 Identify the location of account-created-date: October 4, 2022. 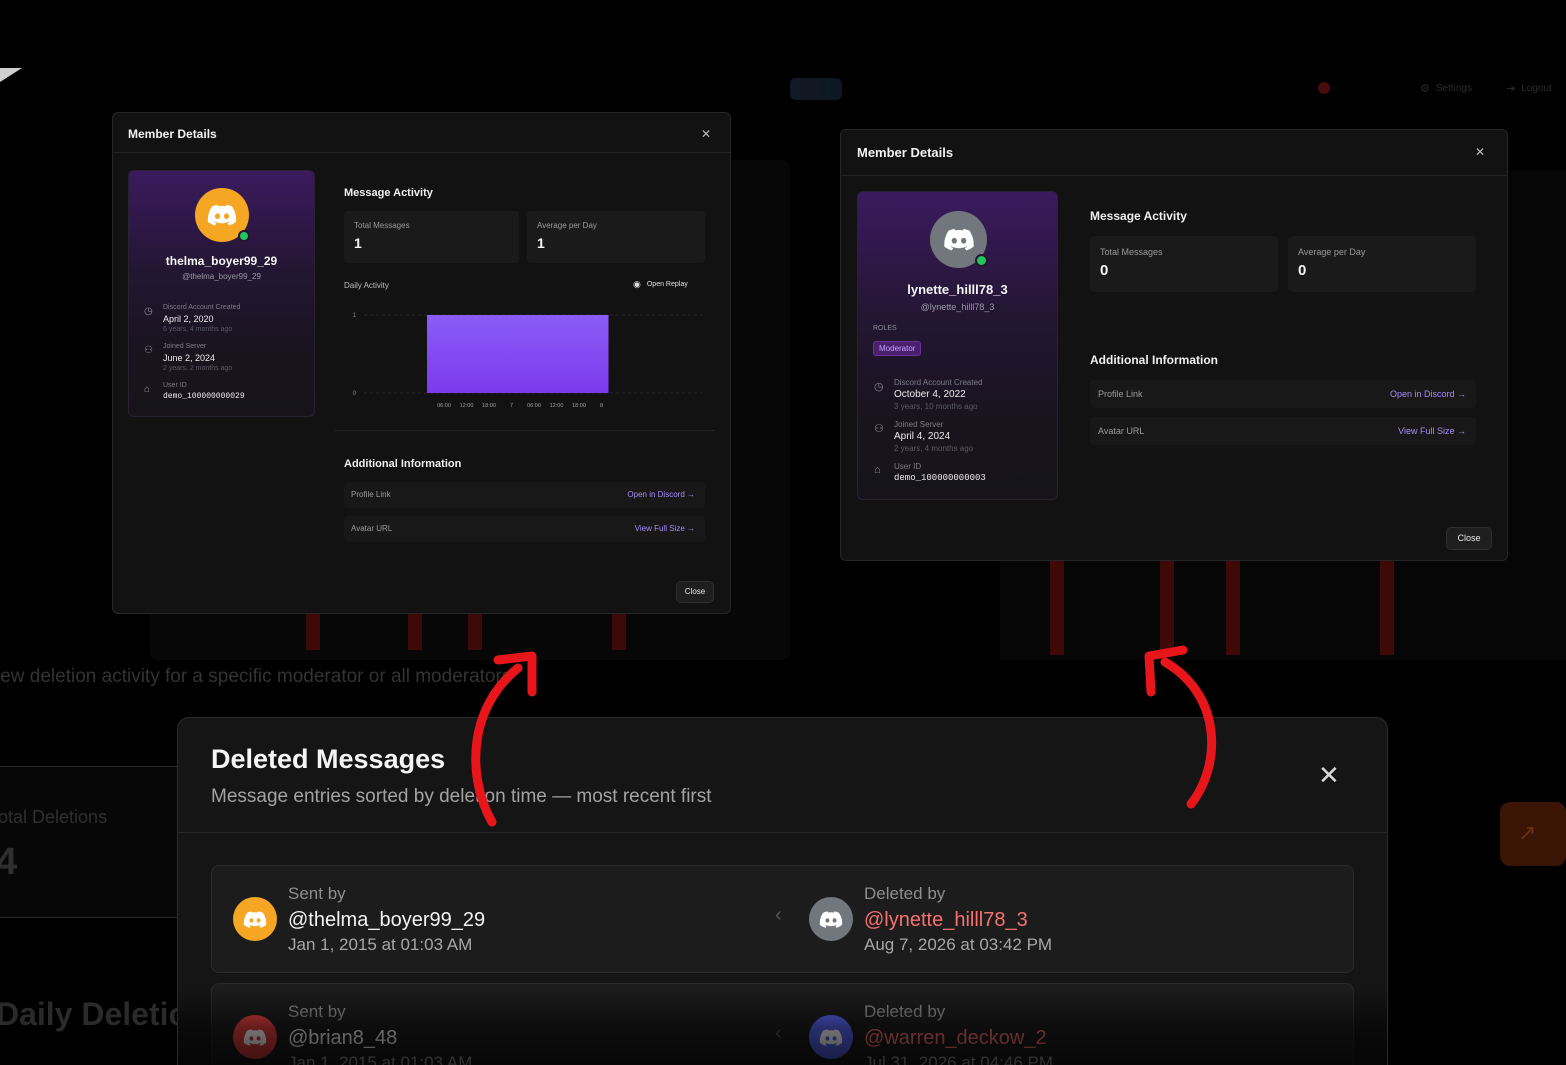
(930, 394).